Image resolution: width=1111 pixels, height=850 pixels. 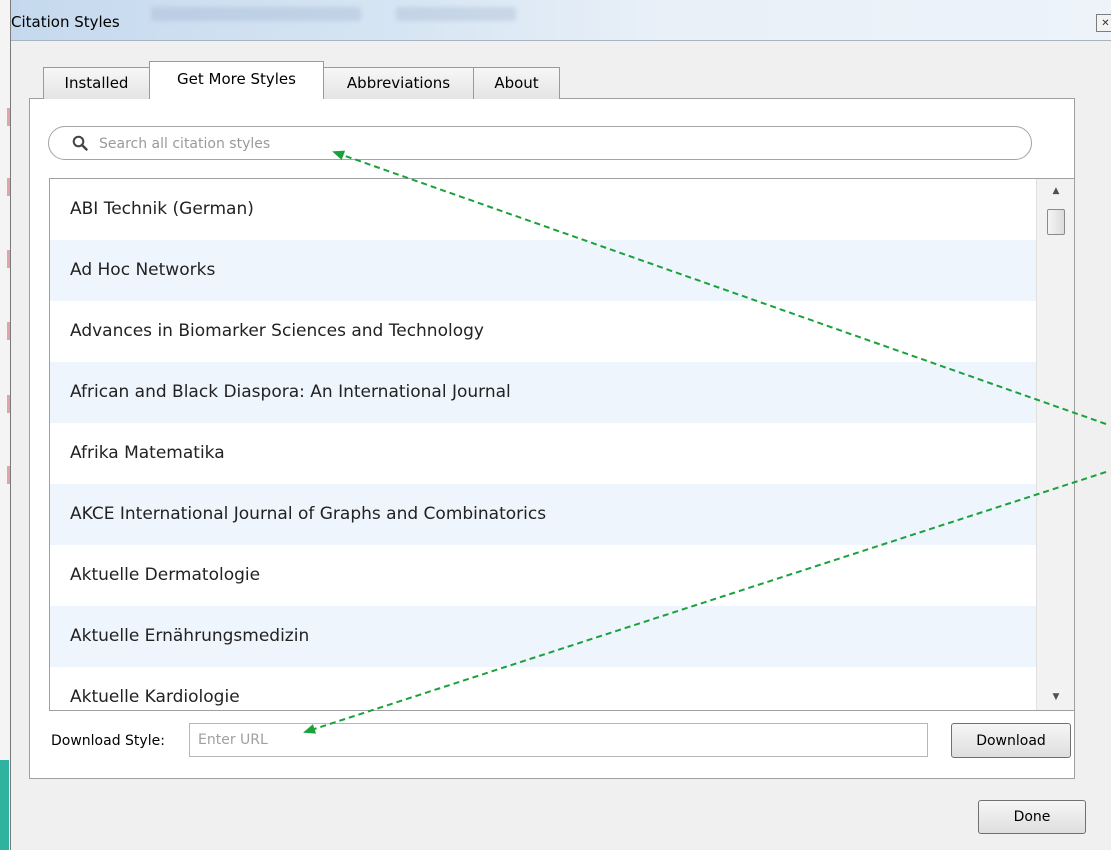 I want to click on tab-abbreviations: Abbreviations, so click(x=398, y=83).